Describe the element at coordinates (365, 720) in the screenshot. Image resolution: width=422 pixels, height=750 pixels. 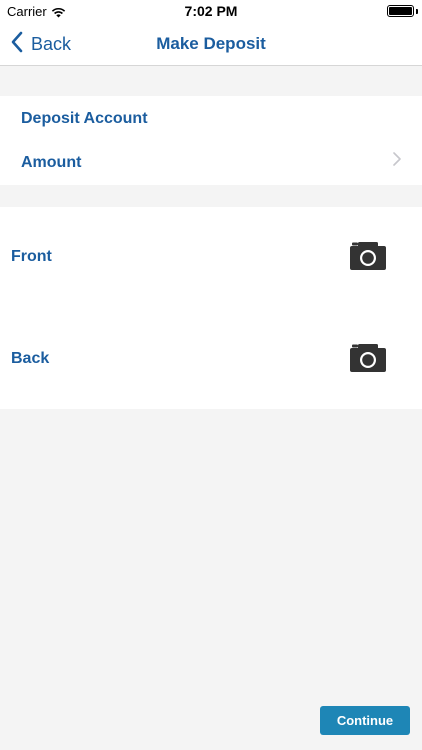
I see `continue-button: Continue` at that location.